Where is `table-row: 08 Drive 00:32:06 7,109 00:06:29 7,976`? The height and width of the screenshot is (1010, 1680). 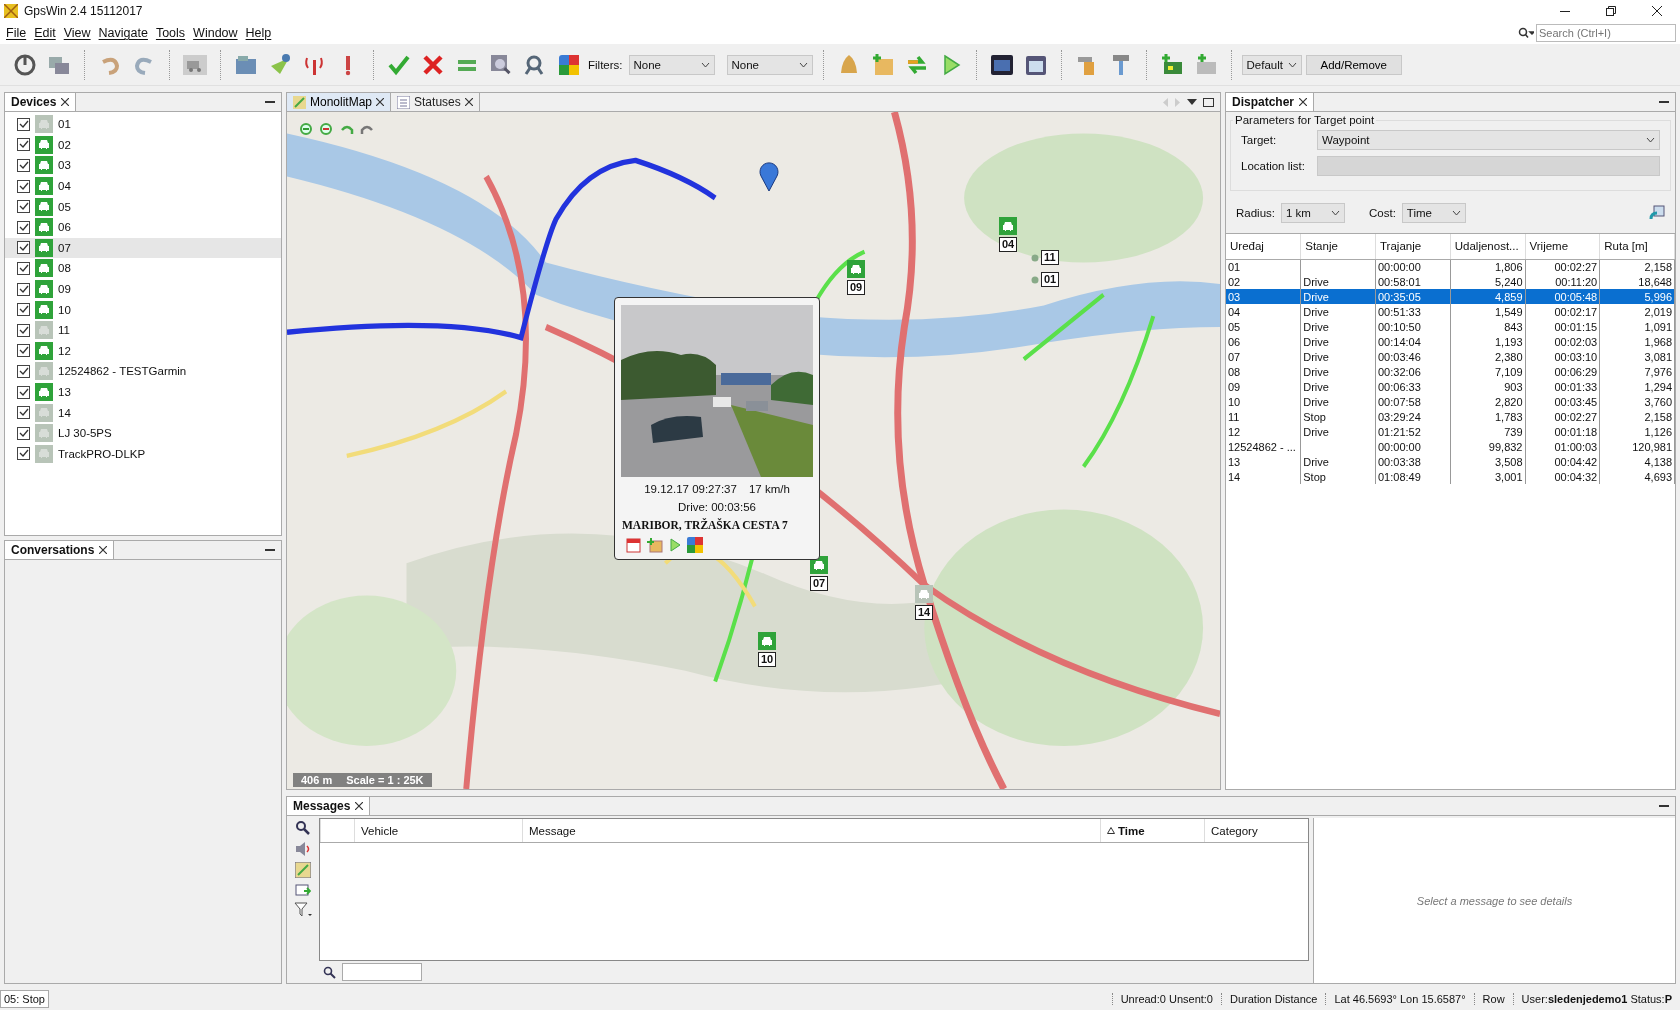 table-row: 08 Drive 00:32:06 7,109 00:06:29 7,976 is located at coordinates (1450, 371).